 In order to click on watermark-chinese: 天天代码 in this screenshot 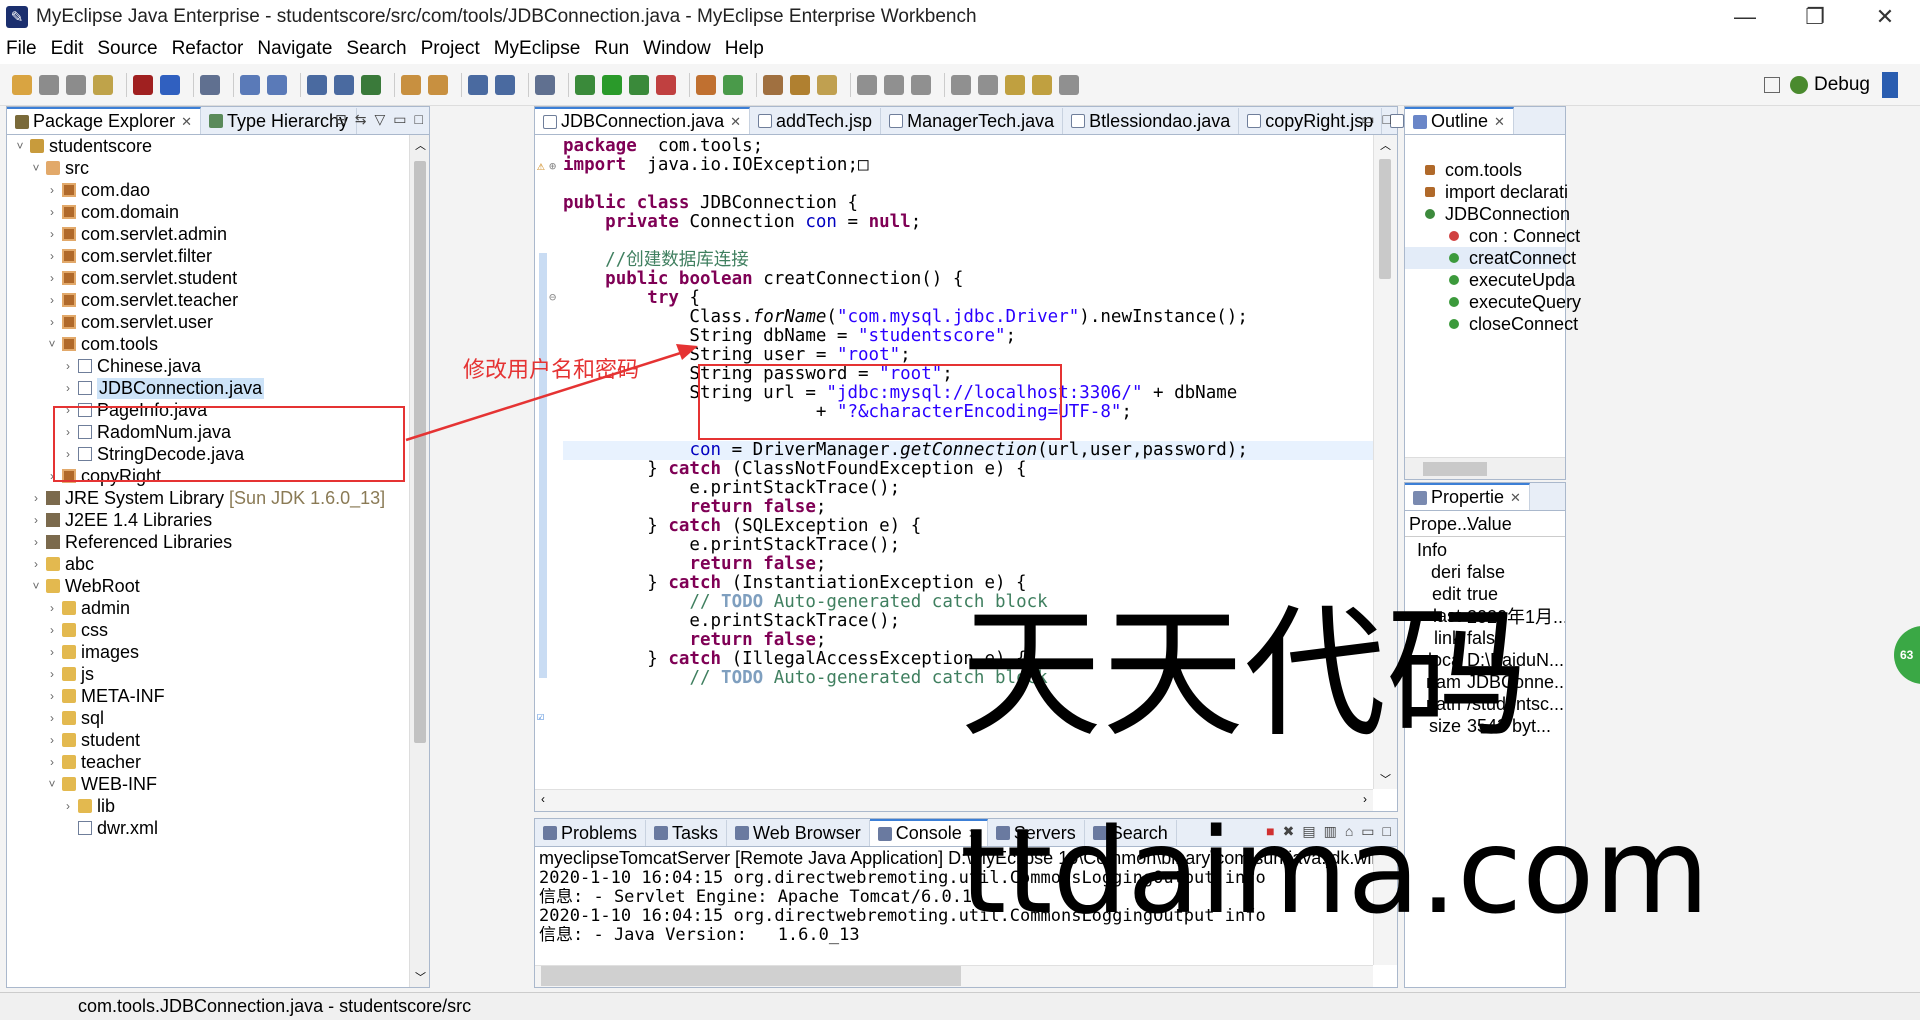, I will do `click(1244, 674)`.